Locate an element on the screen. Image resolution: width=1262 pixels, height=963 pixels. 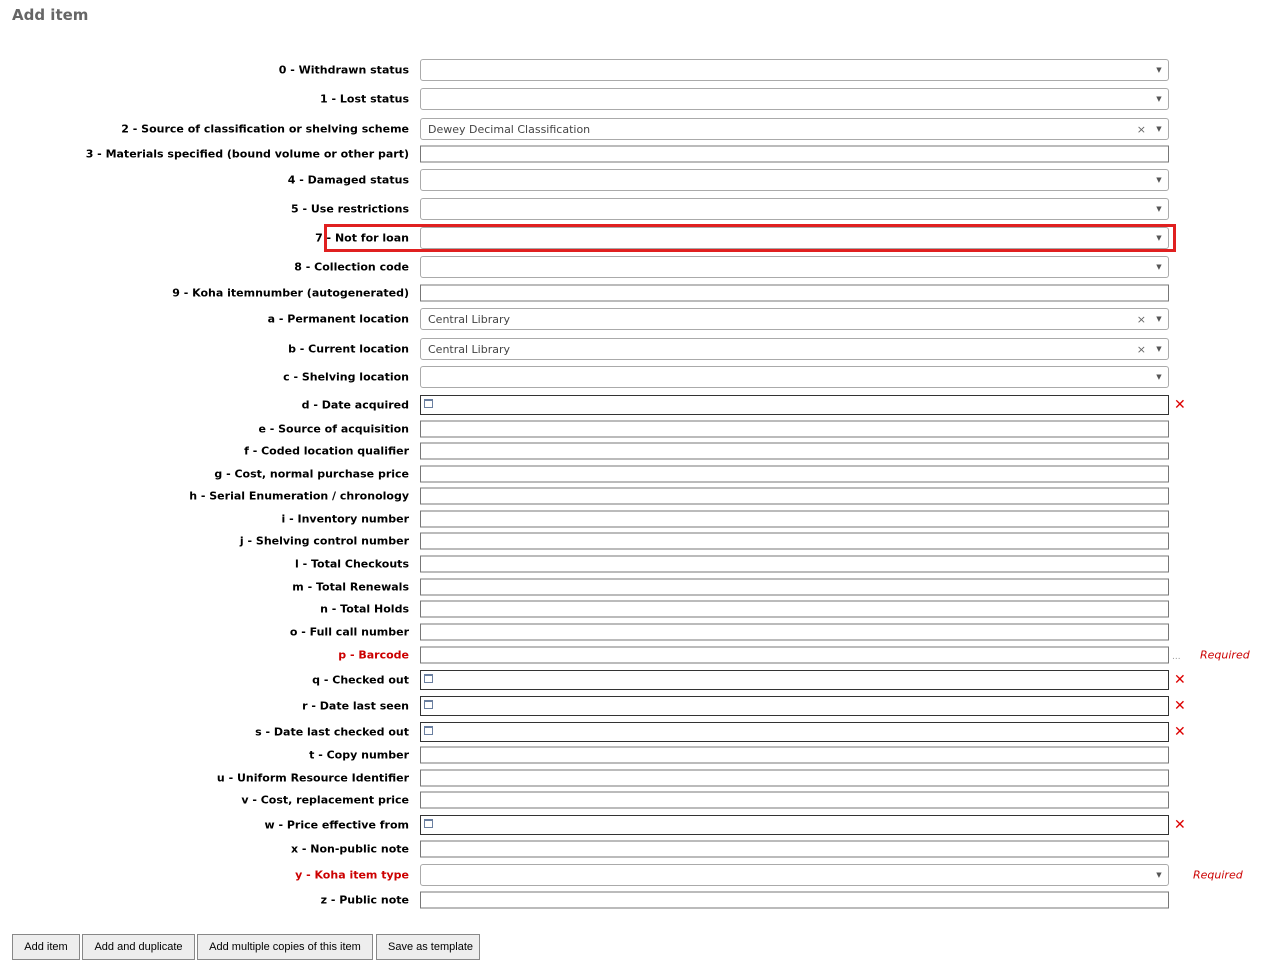
field-label: w - Price effective from is located at coordinates (336, 825).